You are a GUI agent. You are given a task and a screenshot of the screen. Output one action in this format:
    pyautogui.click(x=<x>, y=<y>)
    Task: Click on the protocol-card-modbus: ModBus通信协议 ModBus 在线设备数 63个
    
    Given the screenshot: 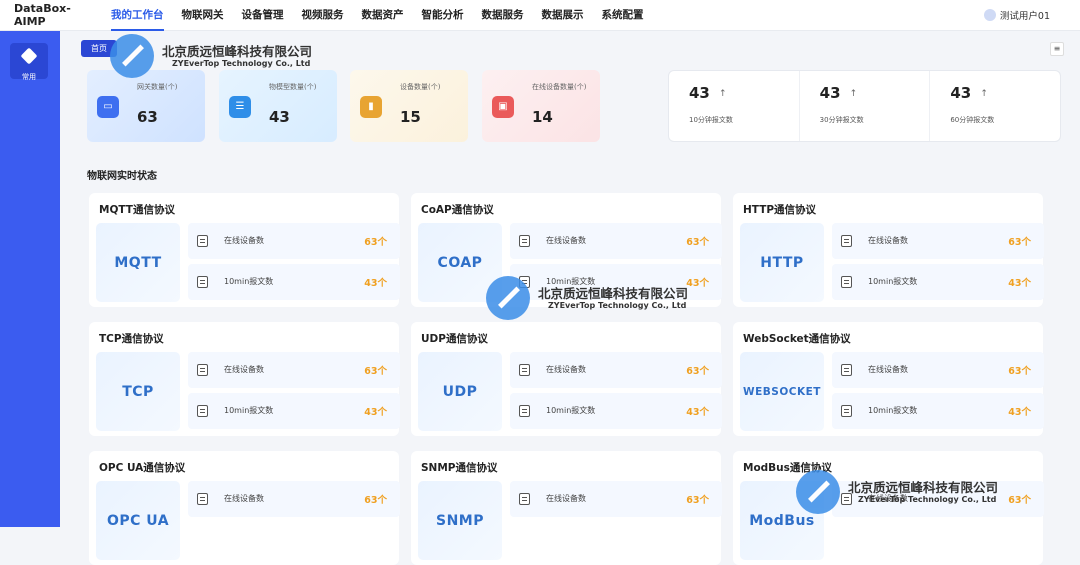 What is the action you would take?
    pyautogui.click(x=888, y=508)
    